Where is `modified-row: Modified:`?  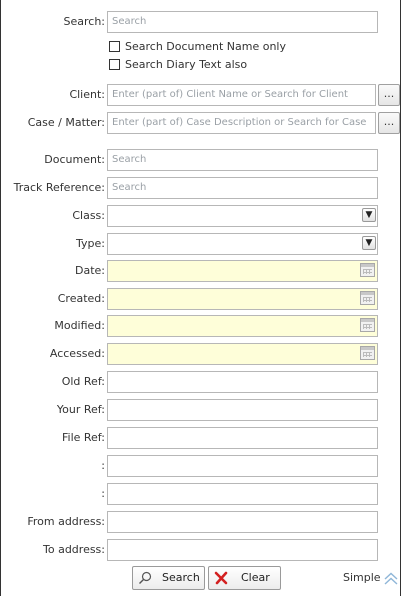 modified-row: Modified: is located at coordinates (201, 326).